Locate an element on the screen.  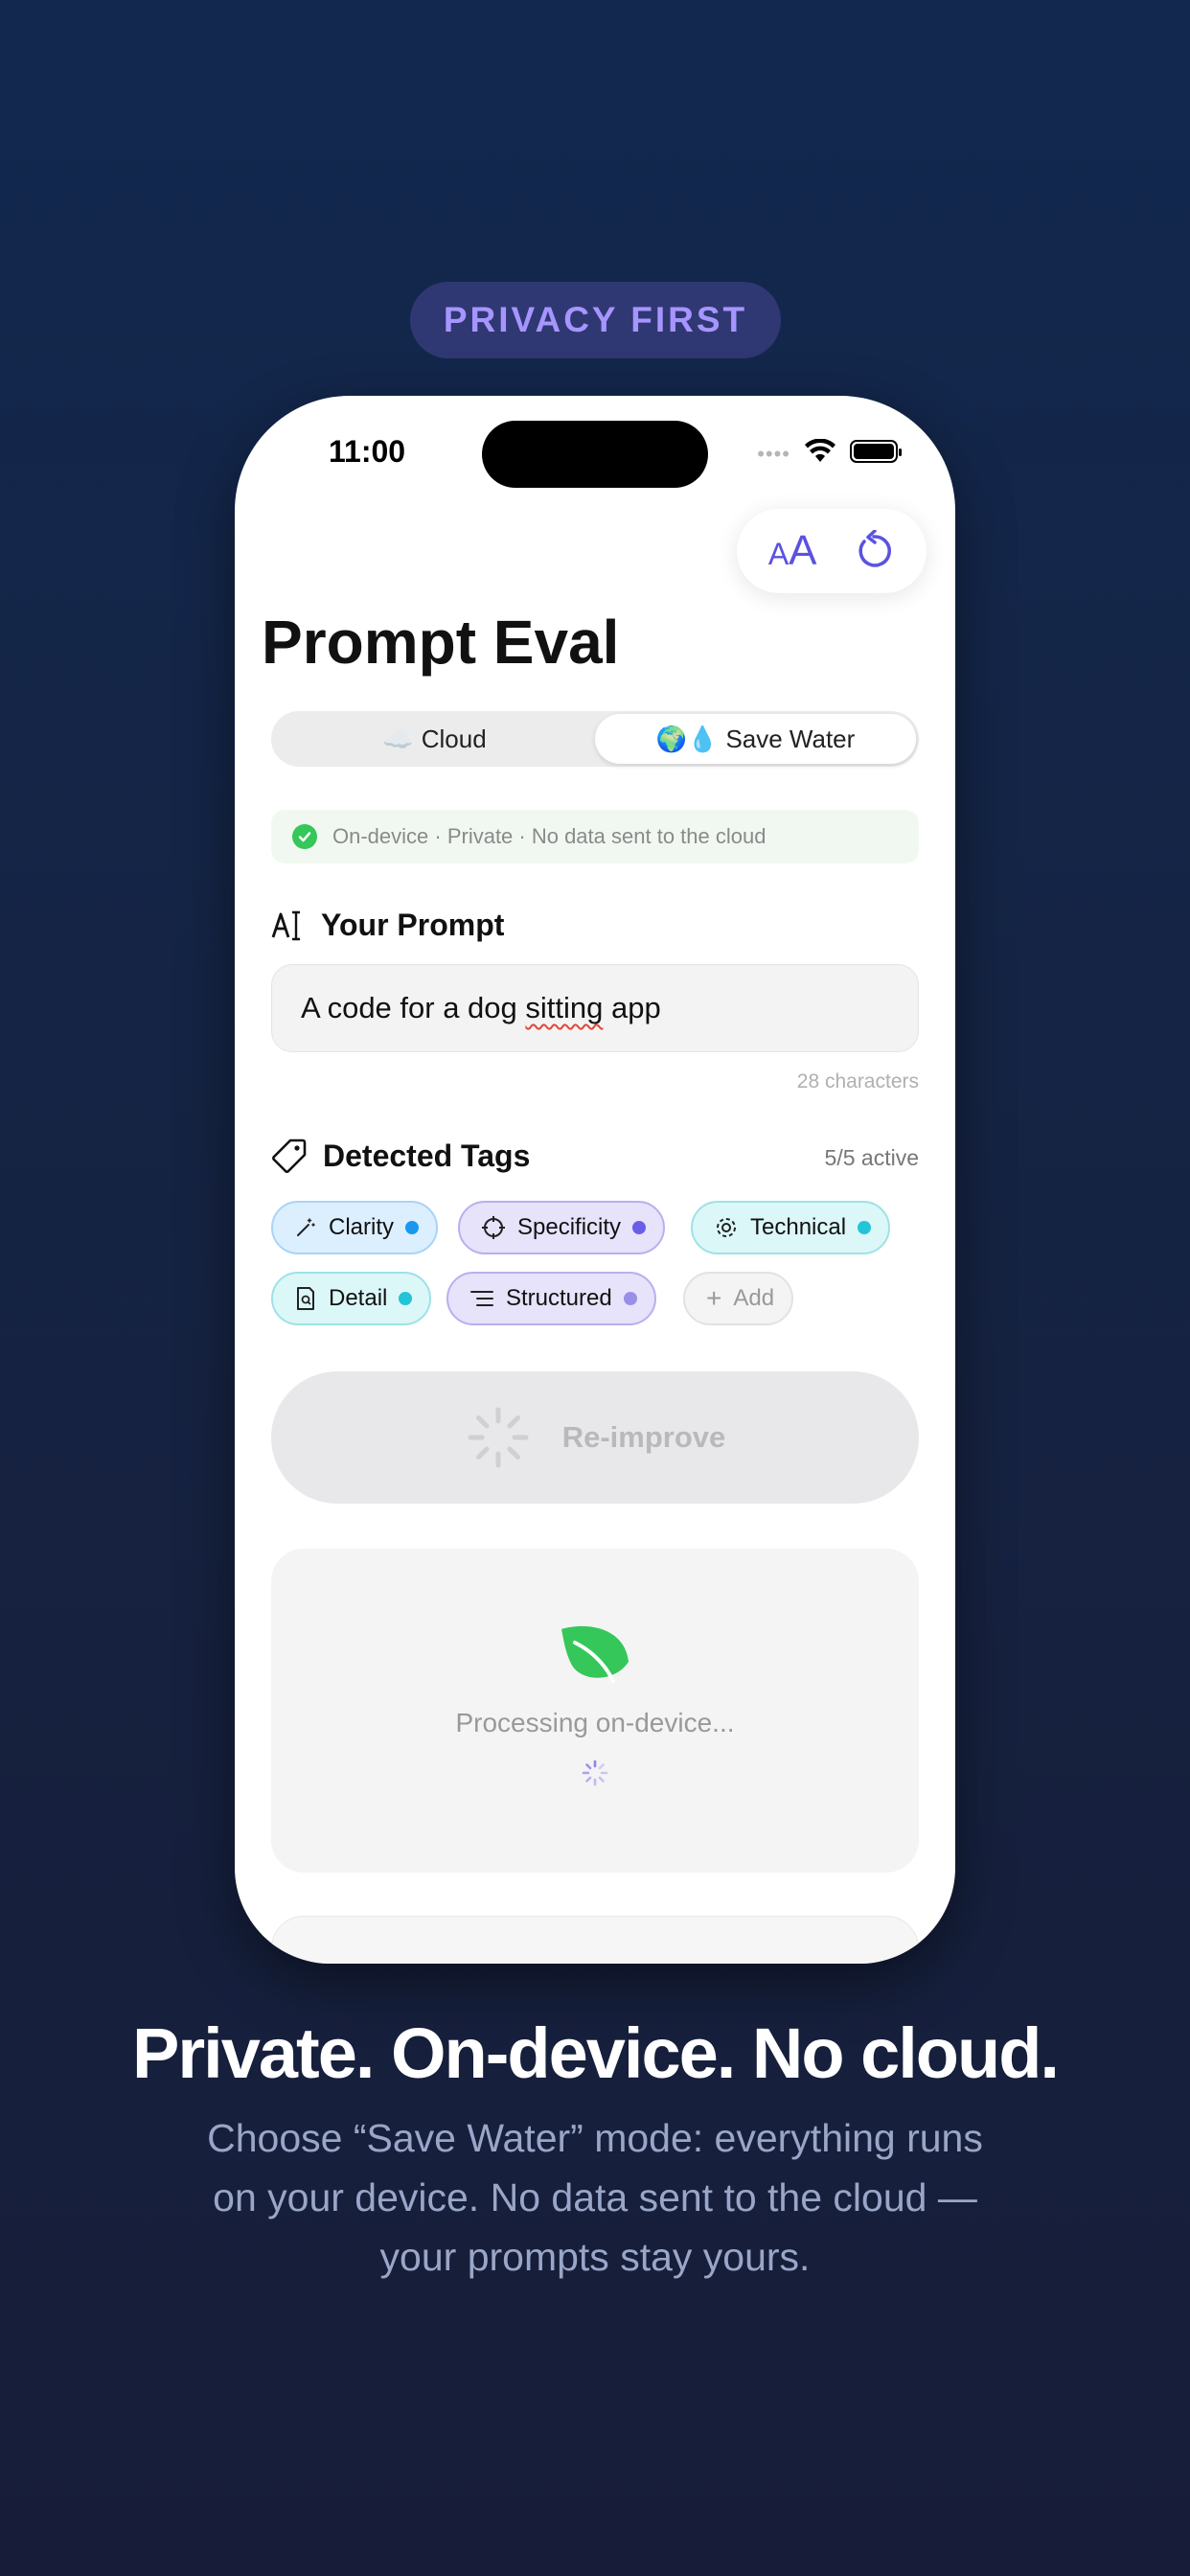
page-title: Prompt Eval is located at coordinates (441, 642).